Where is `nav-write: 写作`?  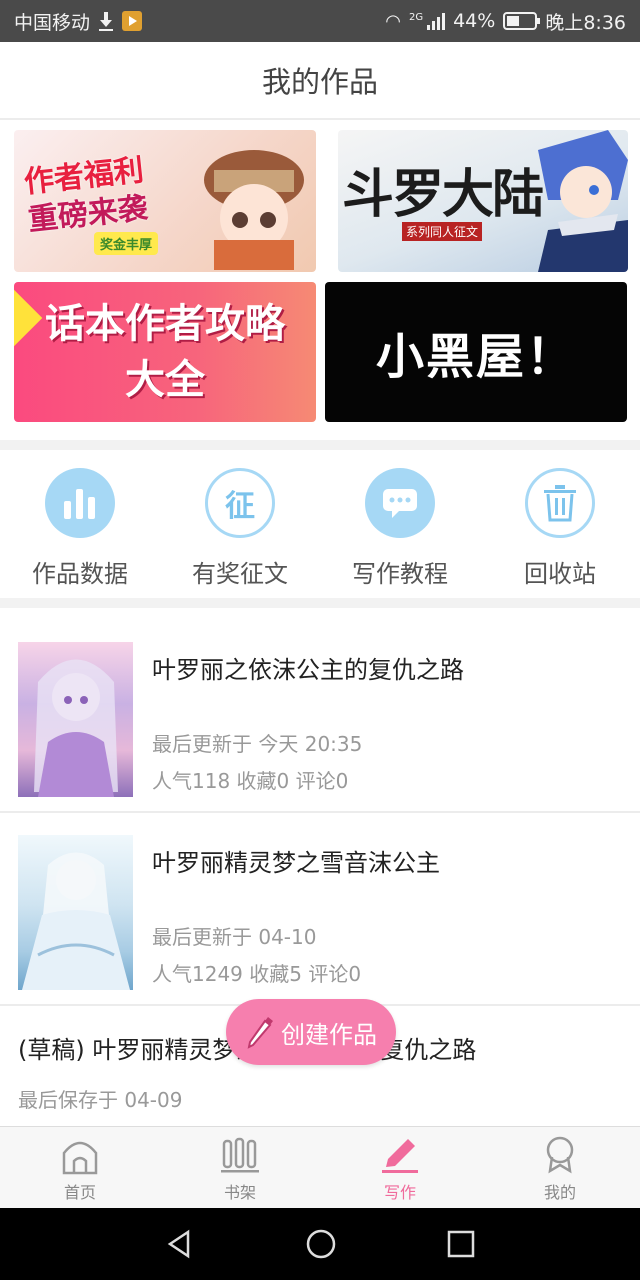 nav-write: 写作 is located at coordinates (400, 1167).